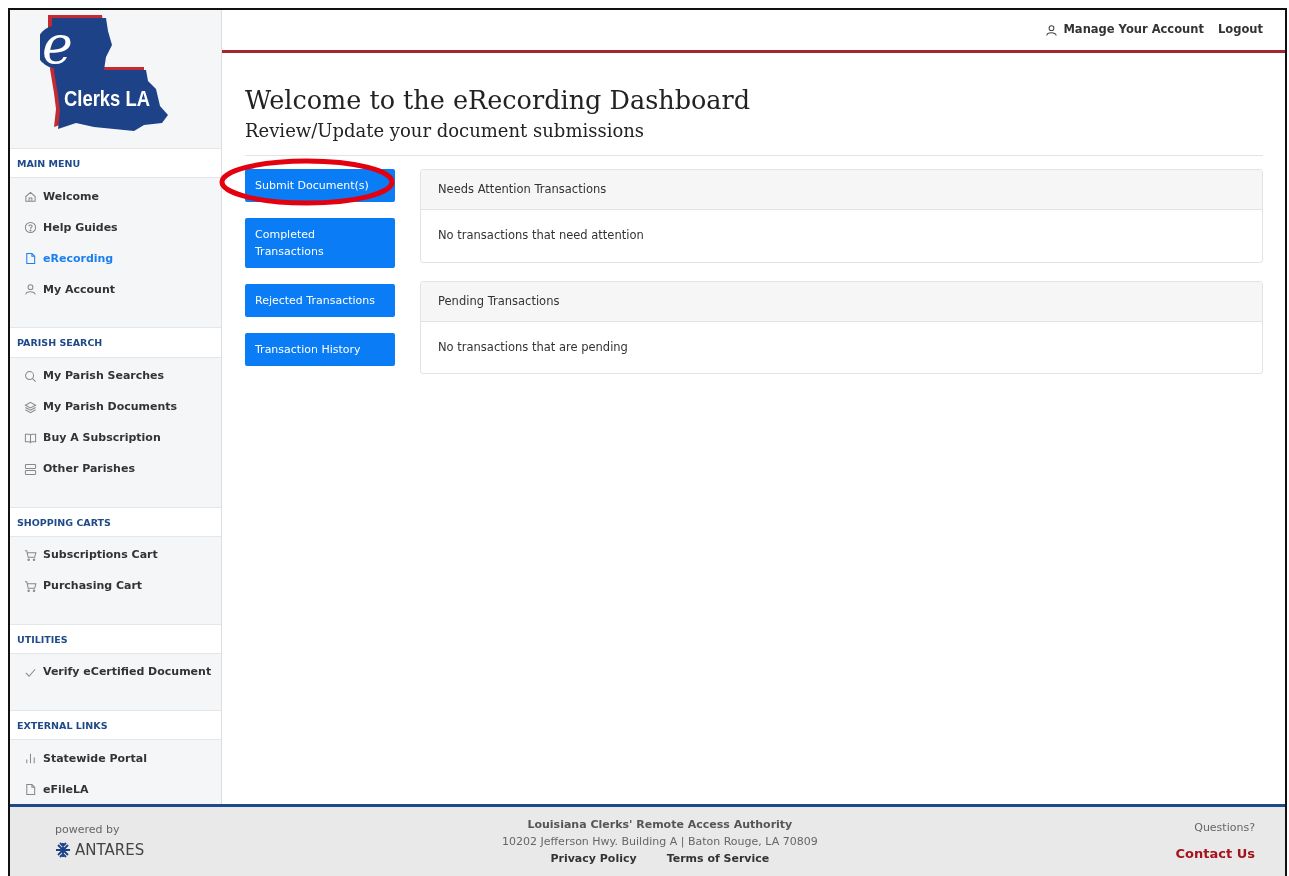 The width and height of the screenshot is (1289, 876). Describe the element at coordinates (63, 849) in the screenshot. I see `snowflake-icon` at that location.